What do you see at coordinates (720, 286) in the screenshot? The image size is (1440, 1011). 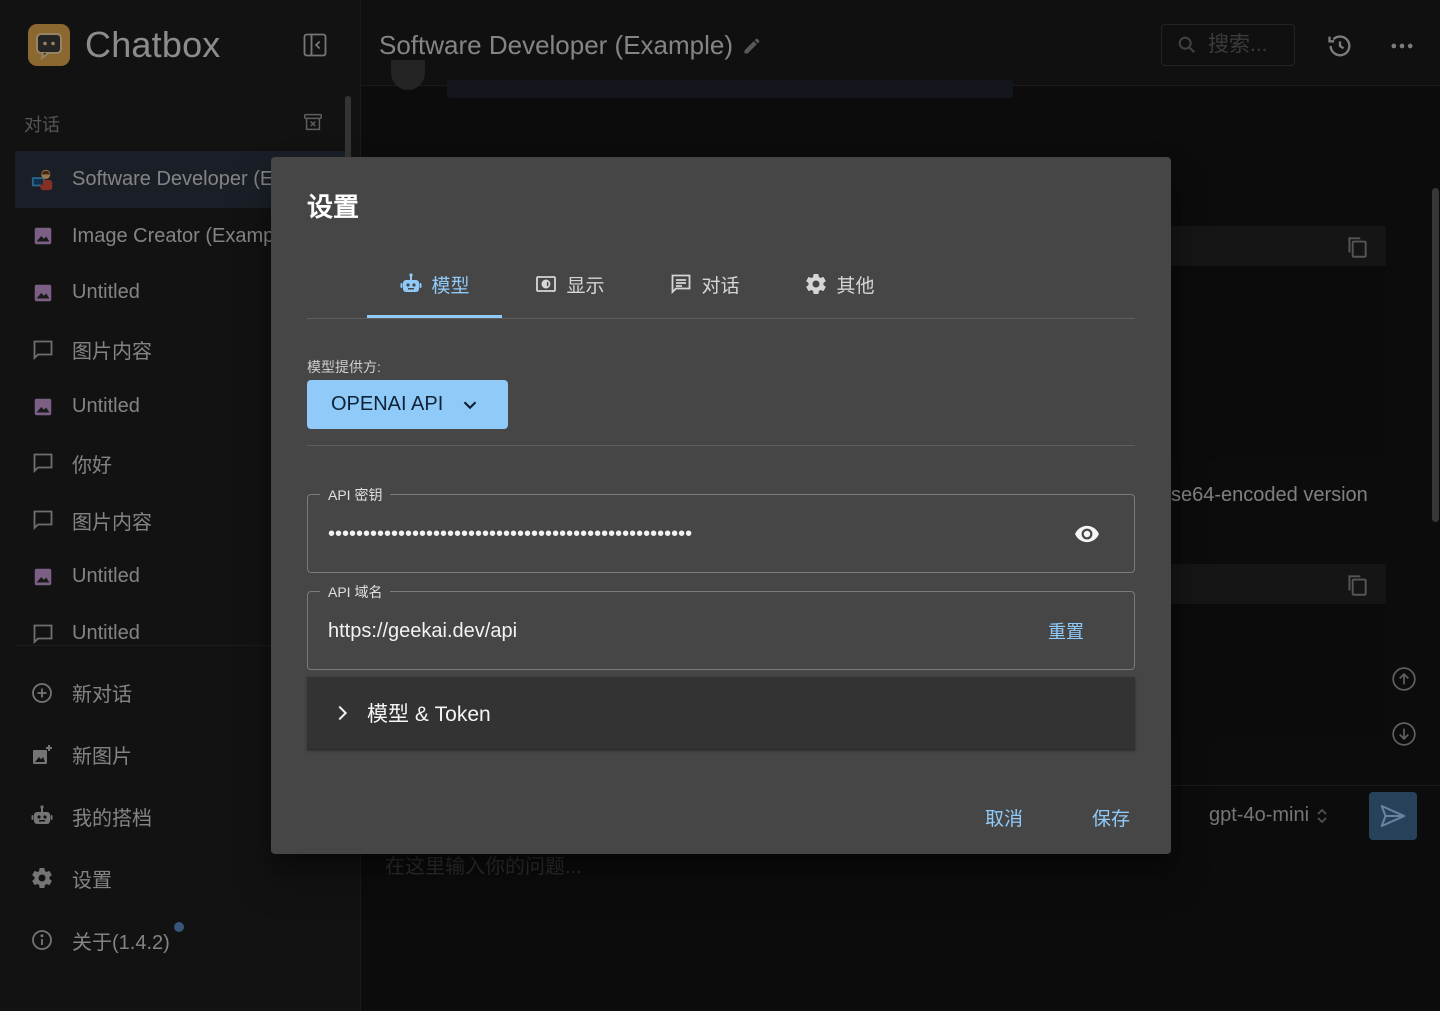 I see `tab-label: 对话` at bounding box center [720, 286].